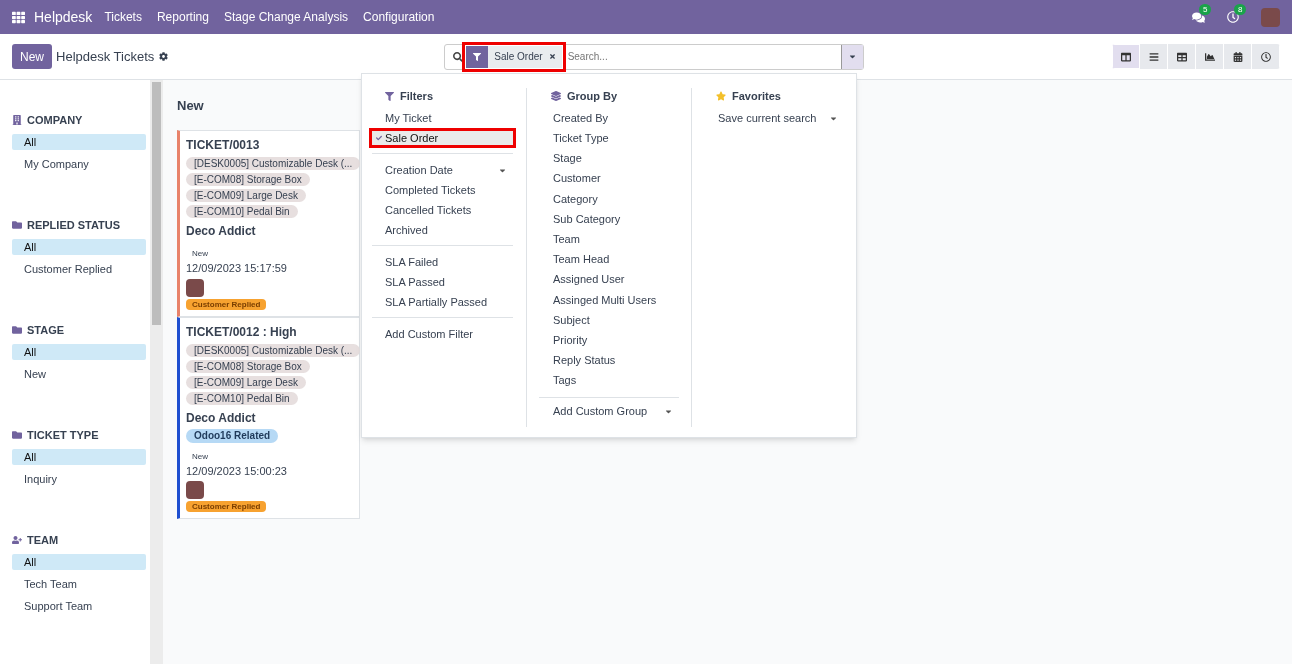 The height and width of the screenshot is (664, 1292). I want to click on group-by-option: Assigned User, so click(609, 279).